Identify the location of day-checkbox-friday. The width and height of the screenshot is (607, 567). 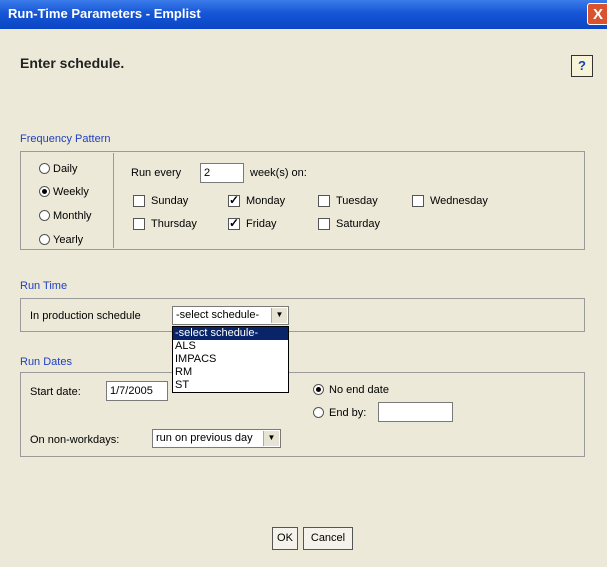
(234, 223).